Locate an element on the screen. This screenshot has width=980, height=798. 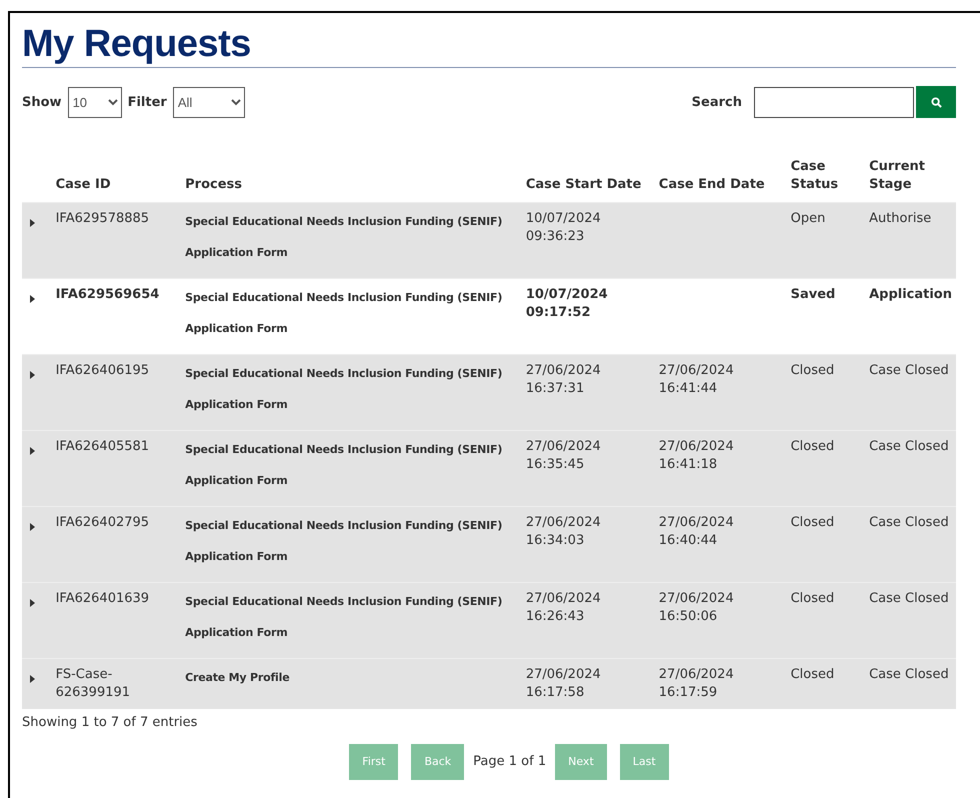
end-date: 16:41:44 is located at coordinates (688, 389).